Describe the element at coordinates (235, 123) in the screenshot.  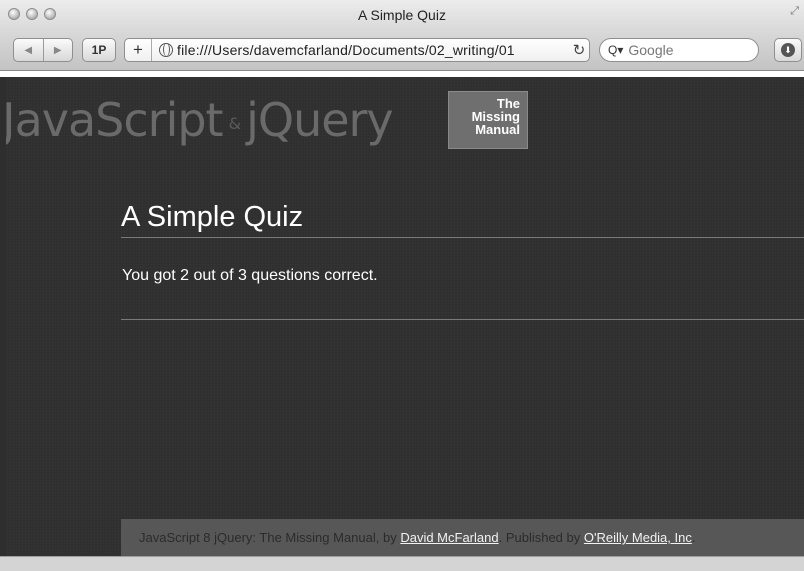
I see `logo-ampersand: &` at that location.